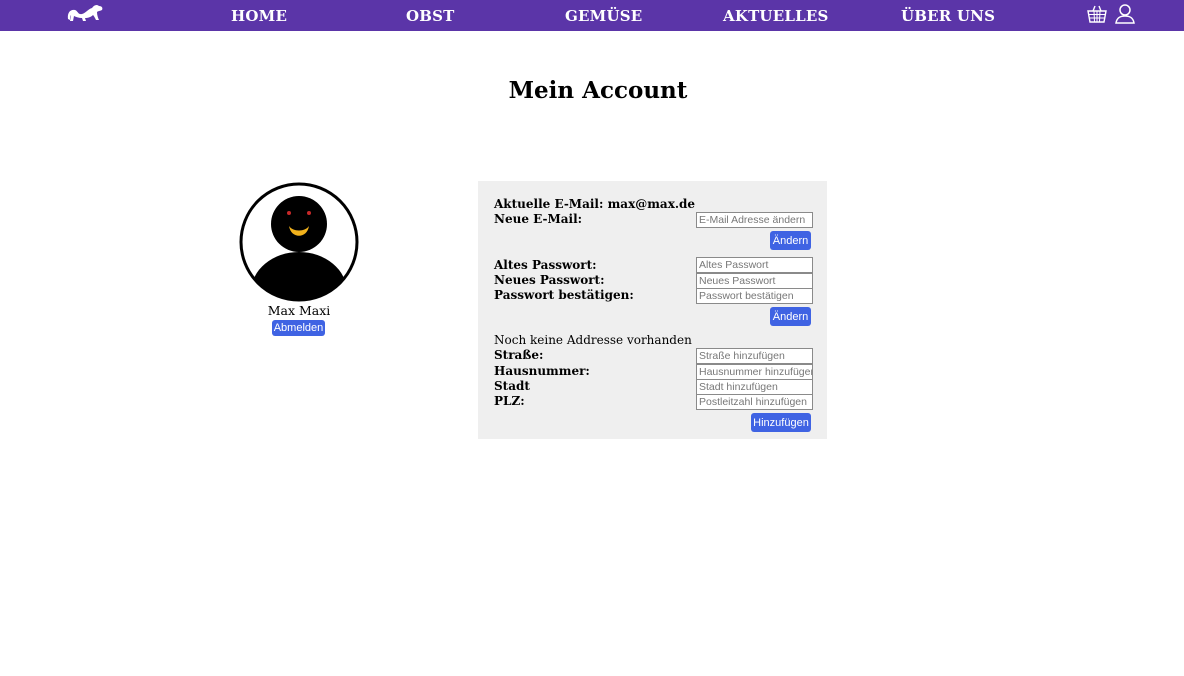  What do you see at coordinates (564, 295) in the screenshot?
I see `confirm-password-label: Passwort bestätigen:` at bounding box center [564, 295].